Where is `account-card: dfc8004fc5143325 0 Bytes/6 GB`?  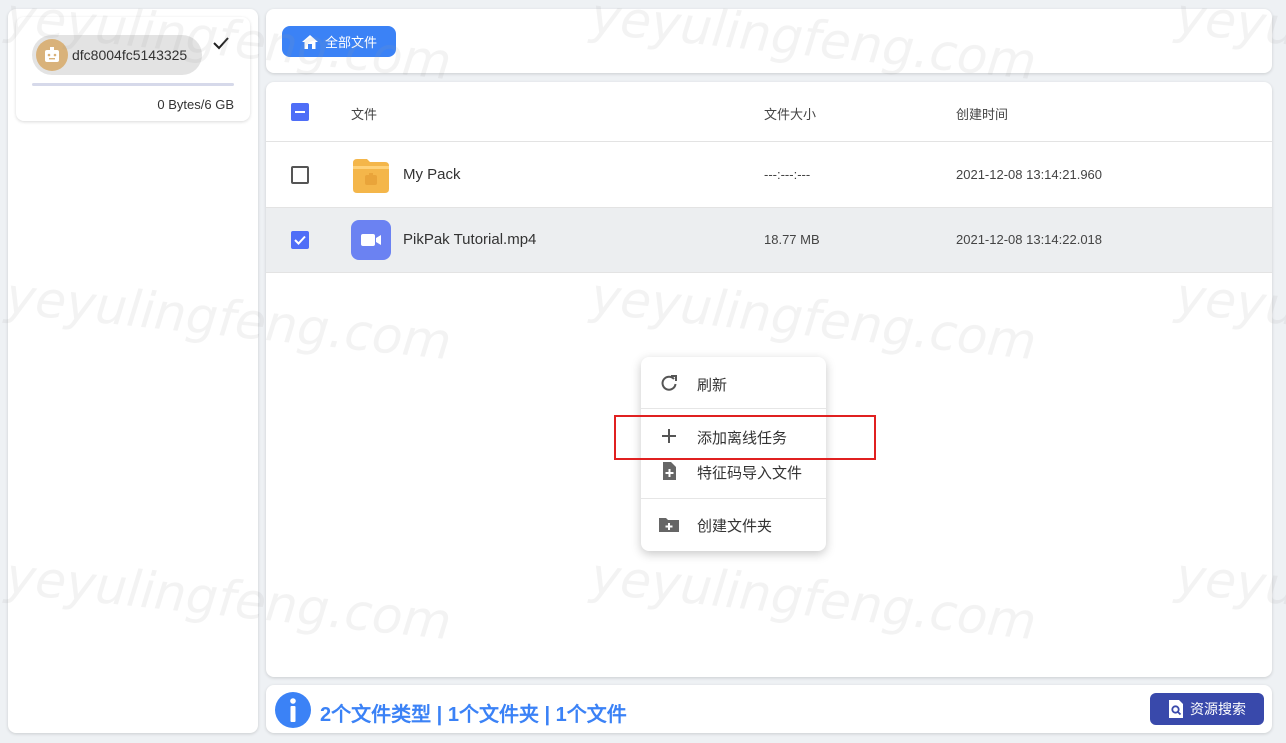
account-card: dfc8004fc5143325 0 Bytes/6 GB is located at coordinates (133, 69).